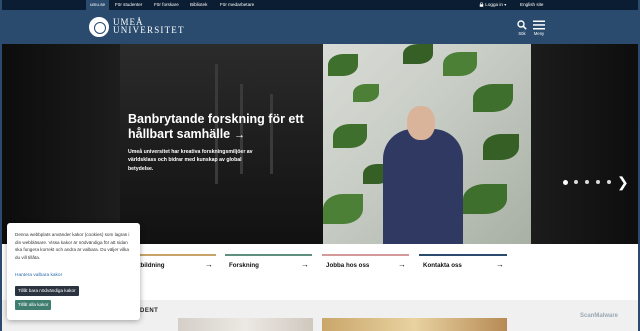 The width and height of the screenshot is (640, 331). Describe the element at coordinates (522, 25) in the screenshot. I see `search-icon` at that location.